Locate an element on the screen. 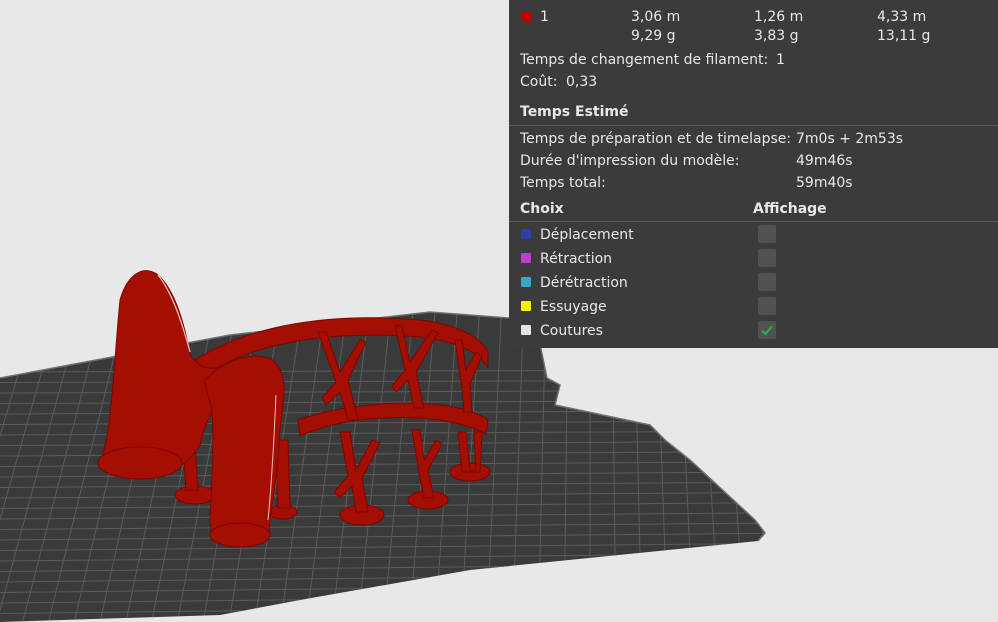 The width and height of the screenshot is (998, 622). filament-change-value: 1 is located at coordinates (780, 60).